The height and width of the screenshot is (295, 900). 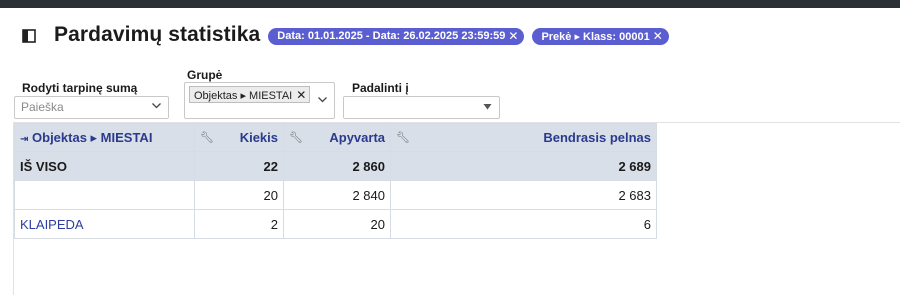 I want to click on split-select, so click(x=421, y=107).